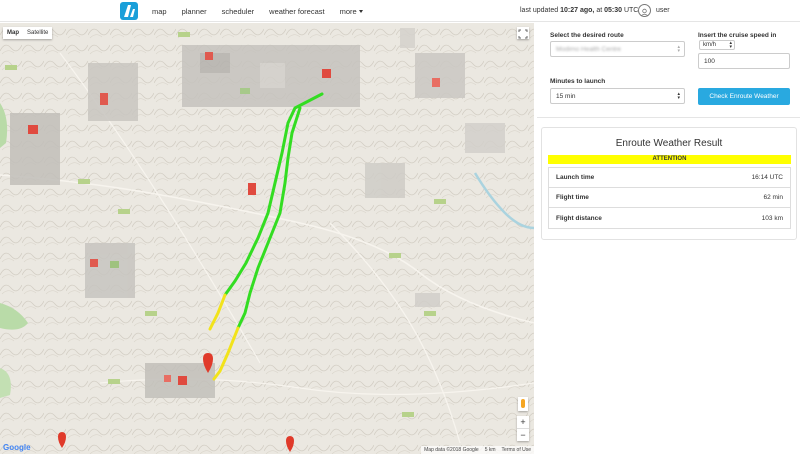 The height and width of the screenshot is (454, 800). What do you see at coordinates (744, 96) in the screenshot?
I see `check-enroute-weather-button: Check Enroute Weather` at bounding box center [744, 96].